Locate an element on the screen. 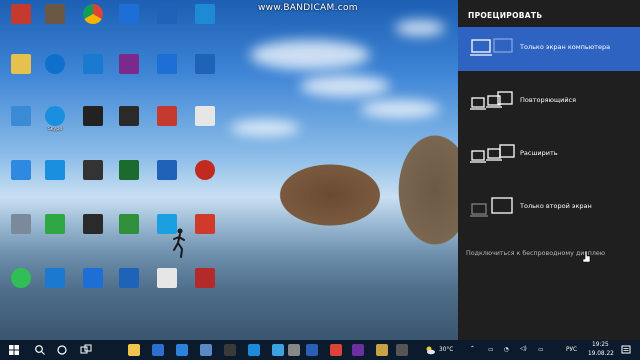  icon-r1c4 is located at coordinates (129, 14).